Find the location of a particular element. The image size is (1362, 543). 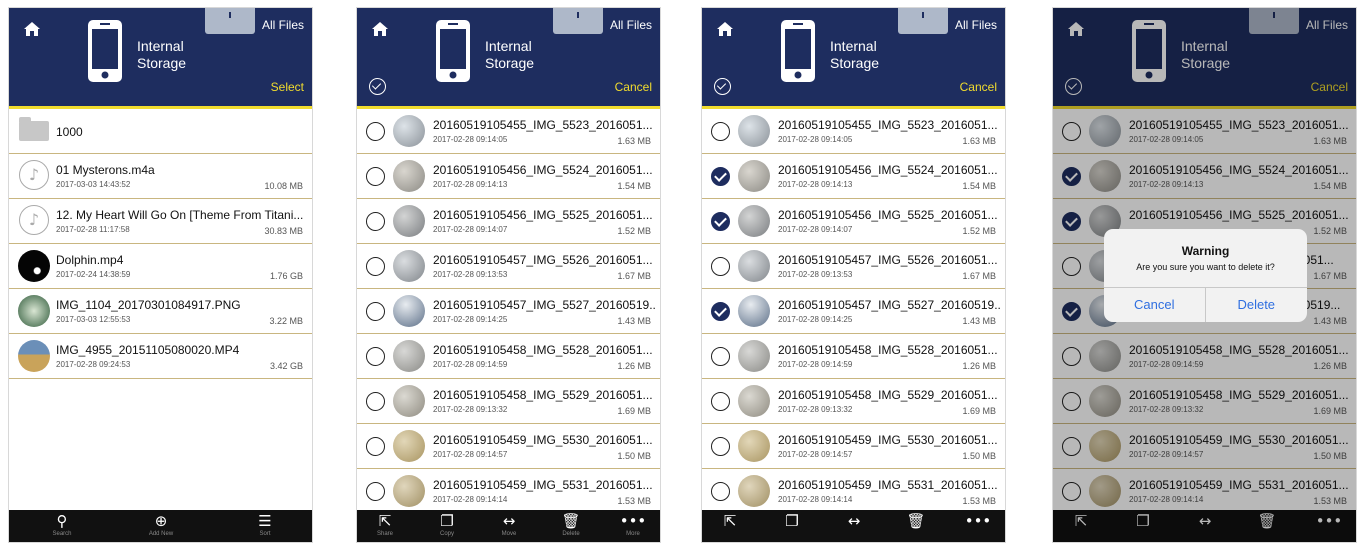

tab-tick-icon is located at coordinates (230, 15).